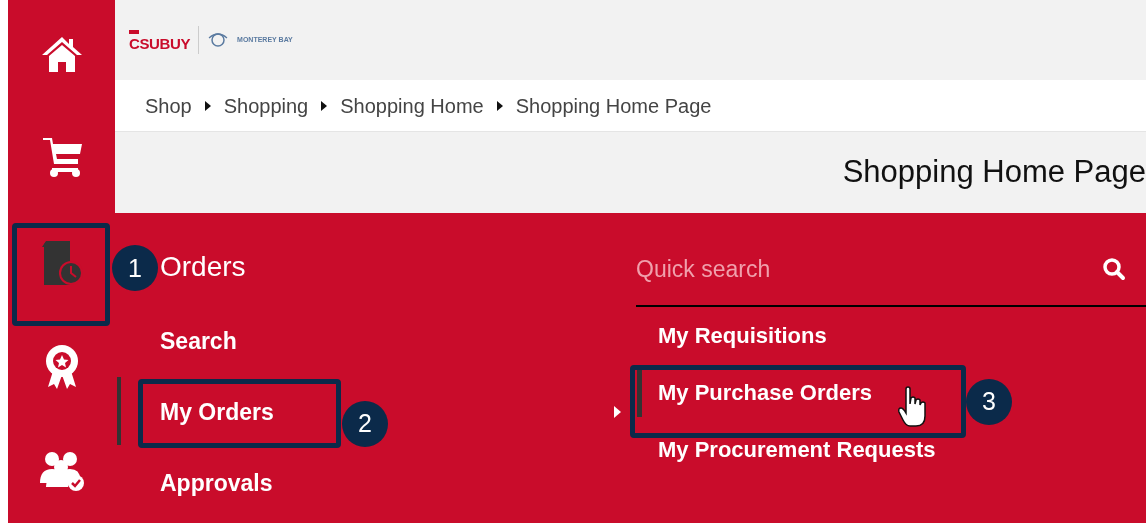 The width and height of the screenshot is (1146, 523). What do you see at coordinates (765, 392) in the screenshot?
I see `submenu-item: My Purchase Orders` at bounding box center [765, 392].